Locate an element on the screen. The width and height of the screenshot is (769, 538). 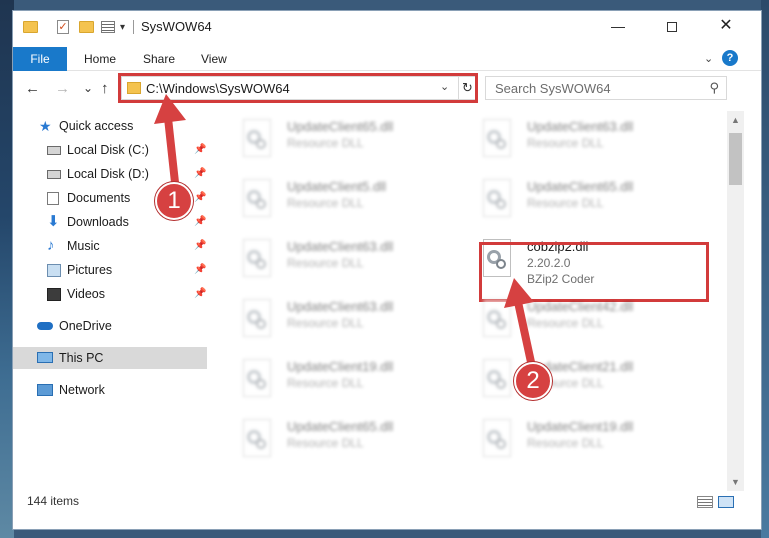
new-folder-icon is located at coordinates (86, 27).